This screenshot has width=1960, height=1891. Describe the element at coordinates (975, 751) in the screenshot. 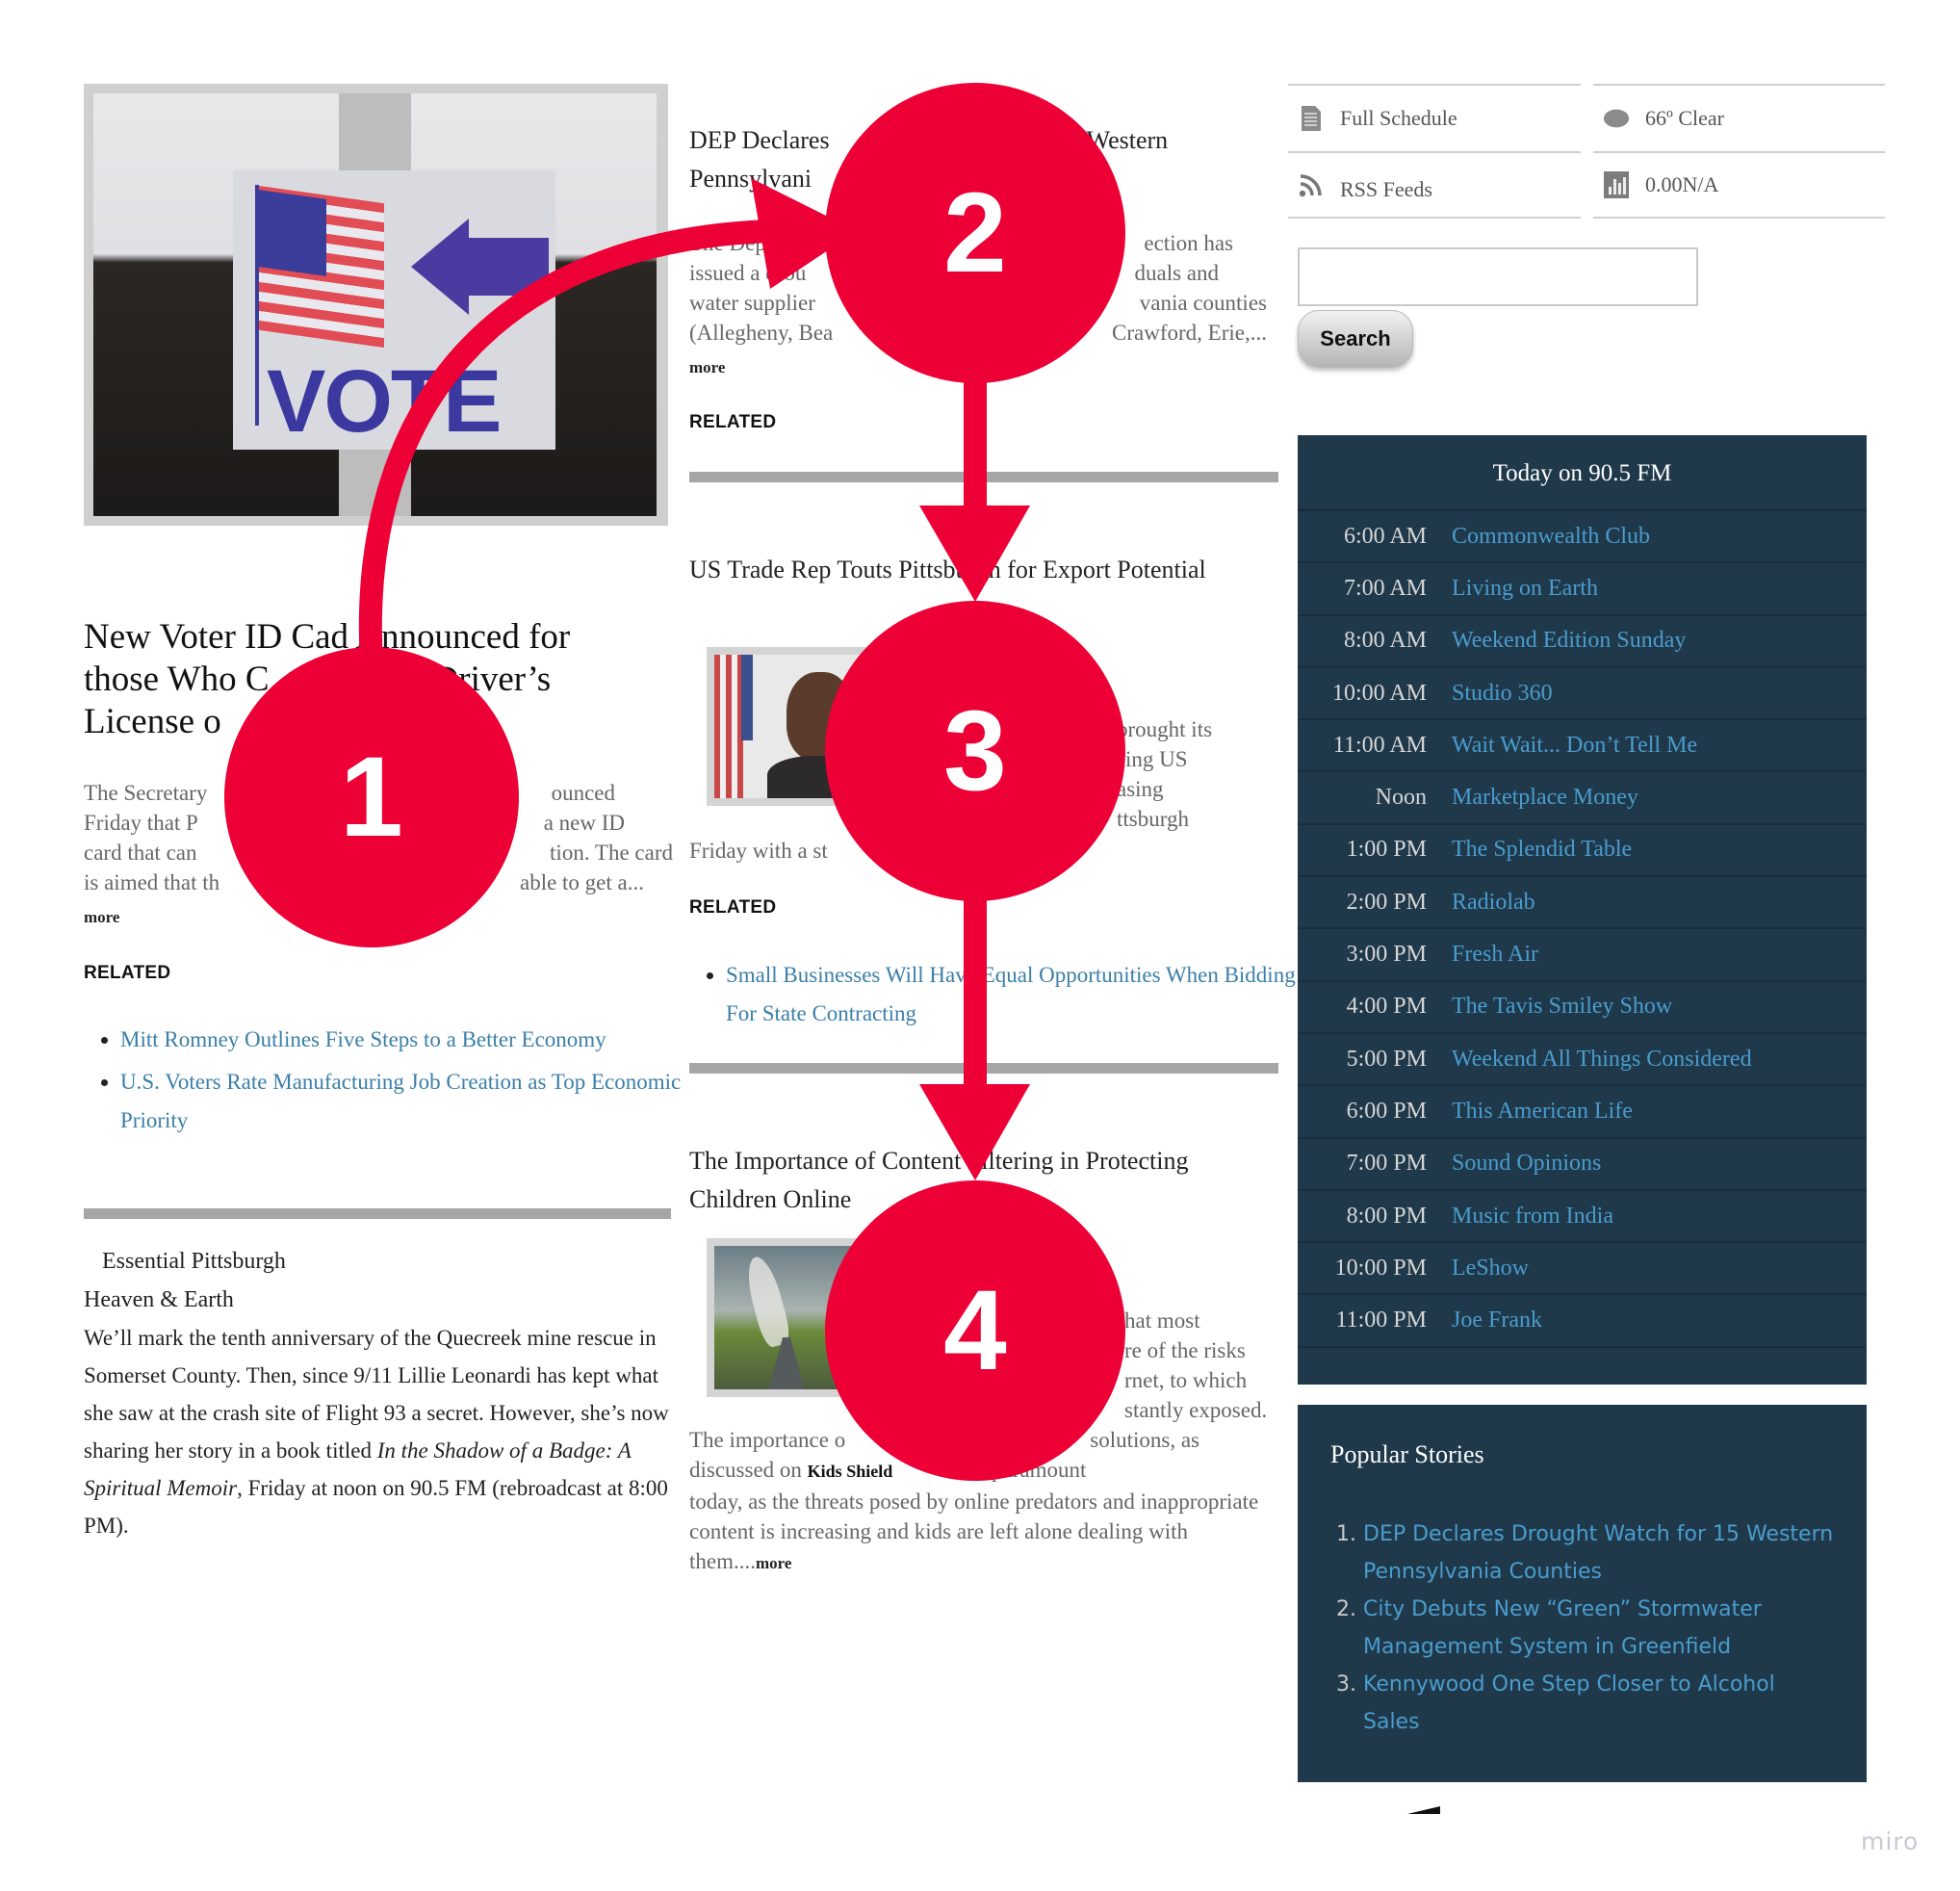

I see `step-badge-3: 3` at that location.